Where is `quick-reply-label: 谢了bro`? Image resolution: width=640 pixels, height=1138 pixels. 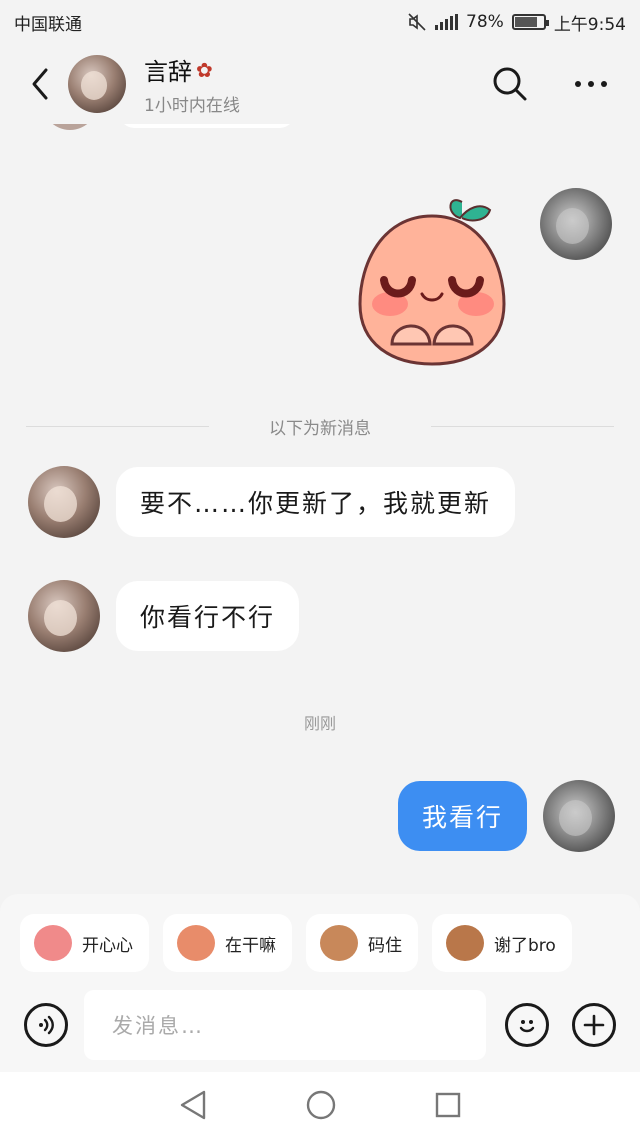
quick-reply-label: 谢了bro is located at coordinates (525, 945).